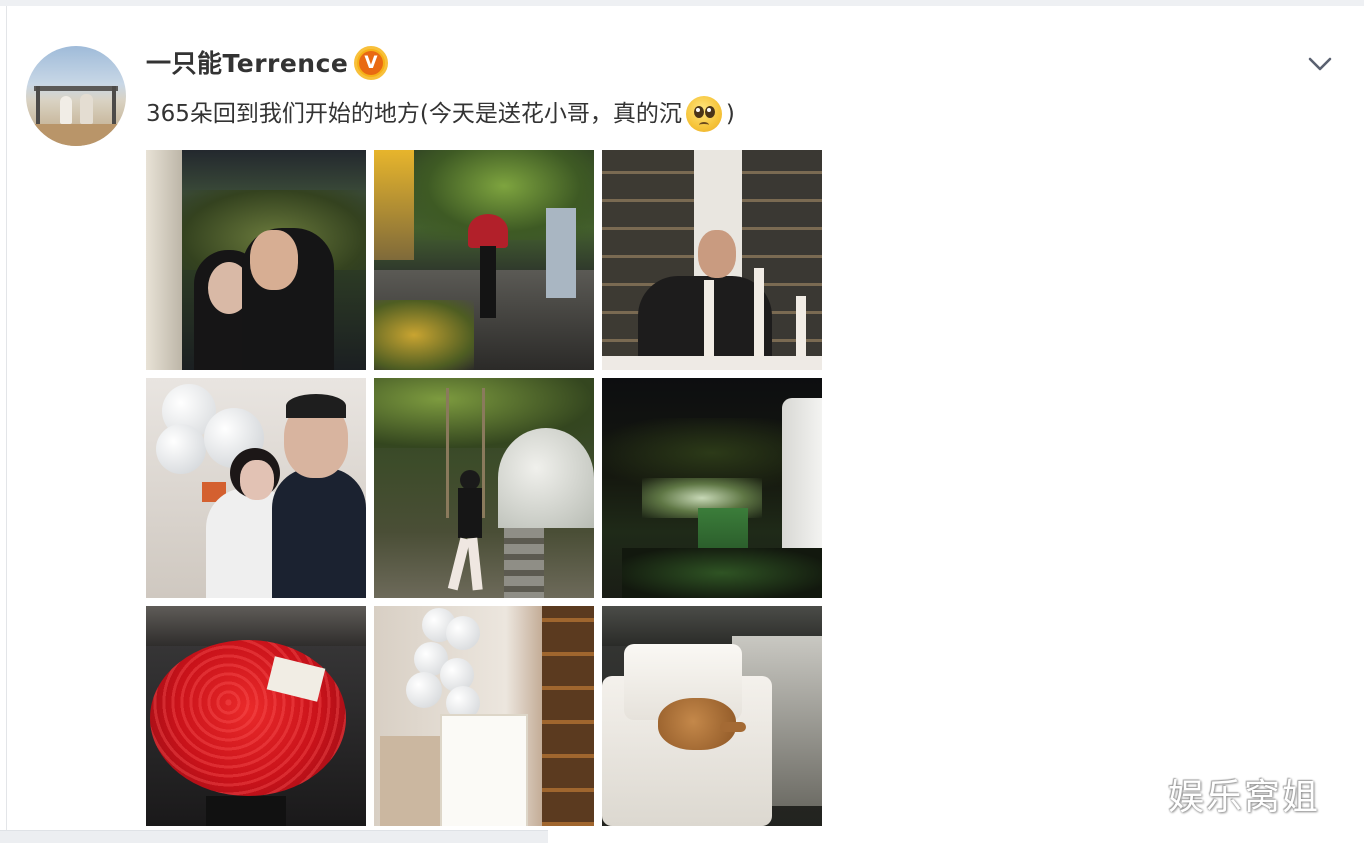 The width and height of the screenshot is (1364, 843). What do you see at coordinates (1320, 64) in the screenshot?
I see `chevron-down-icon` at bounding box center [1320, 64].